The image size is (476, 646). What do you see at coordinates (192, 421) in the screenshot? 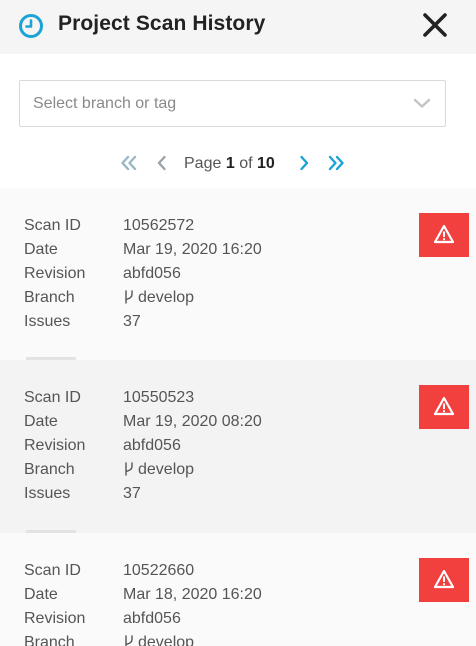
I see `date-value: Mar 19, 2020 08:20` at bounding box center [192, 421].